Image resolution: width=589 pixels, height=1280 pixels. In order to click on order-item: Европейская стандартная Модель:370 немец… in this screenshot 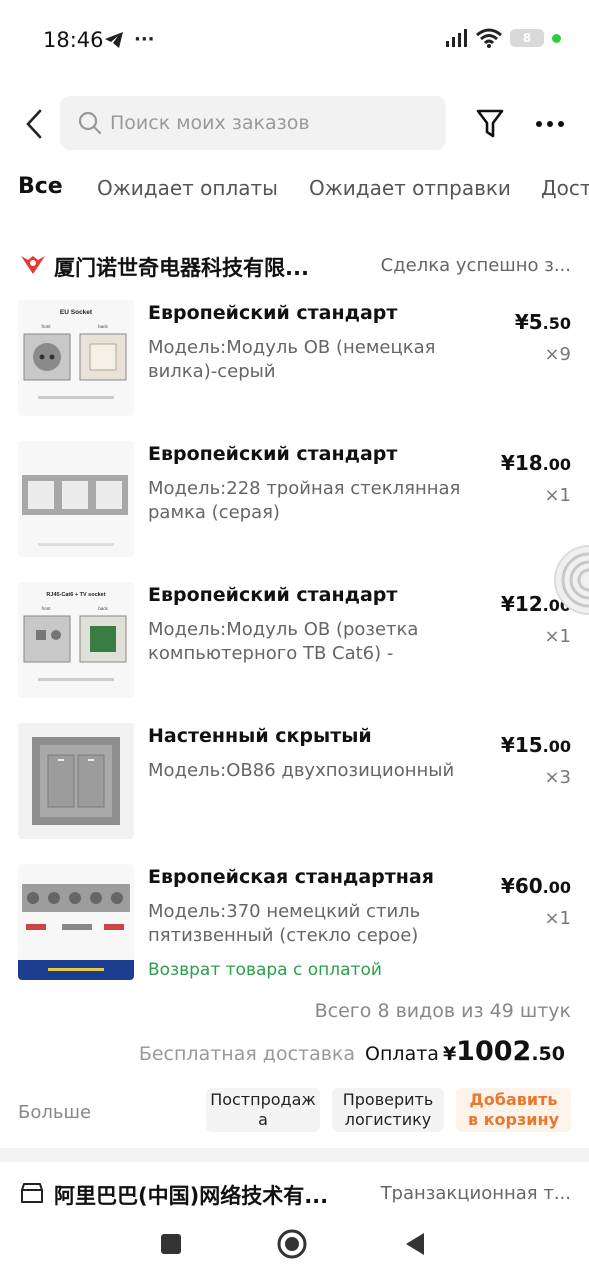, I will do `click(294, 924)`.